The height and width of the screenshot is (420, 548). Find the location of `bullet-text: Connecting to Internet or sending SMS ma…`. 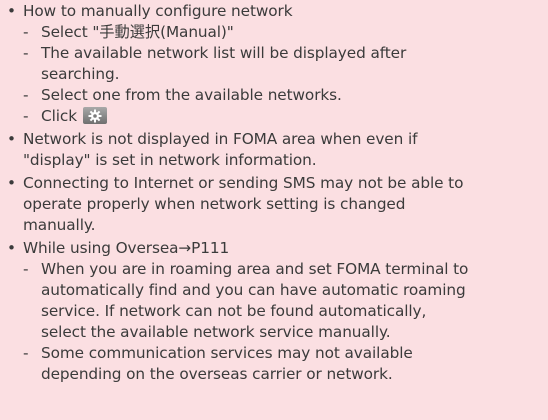

bullet-text: Connecting to Internet or sending SMS ma… is located at coordinates (243, 183).